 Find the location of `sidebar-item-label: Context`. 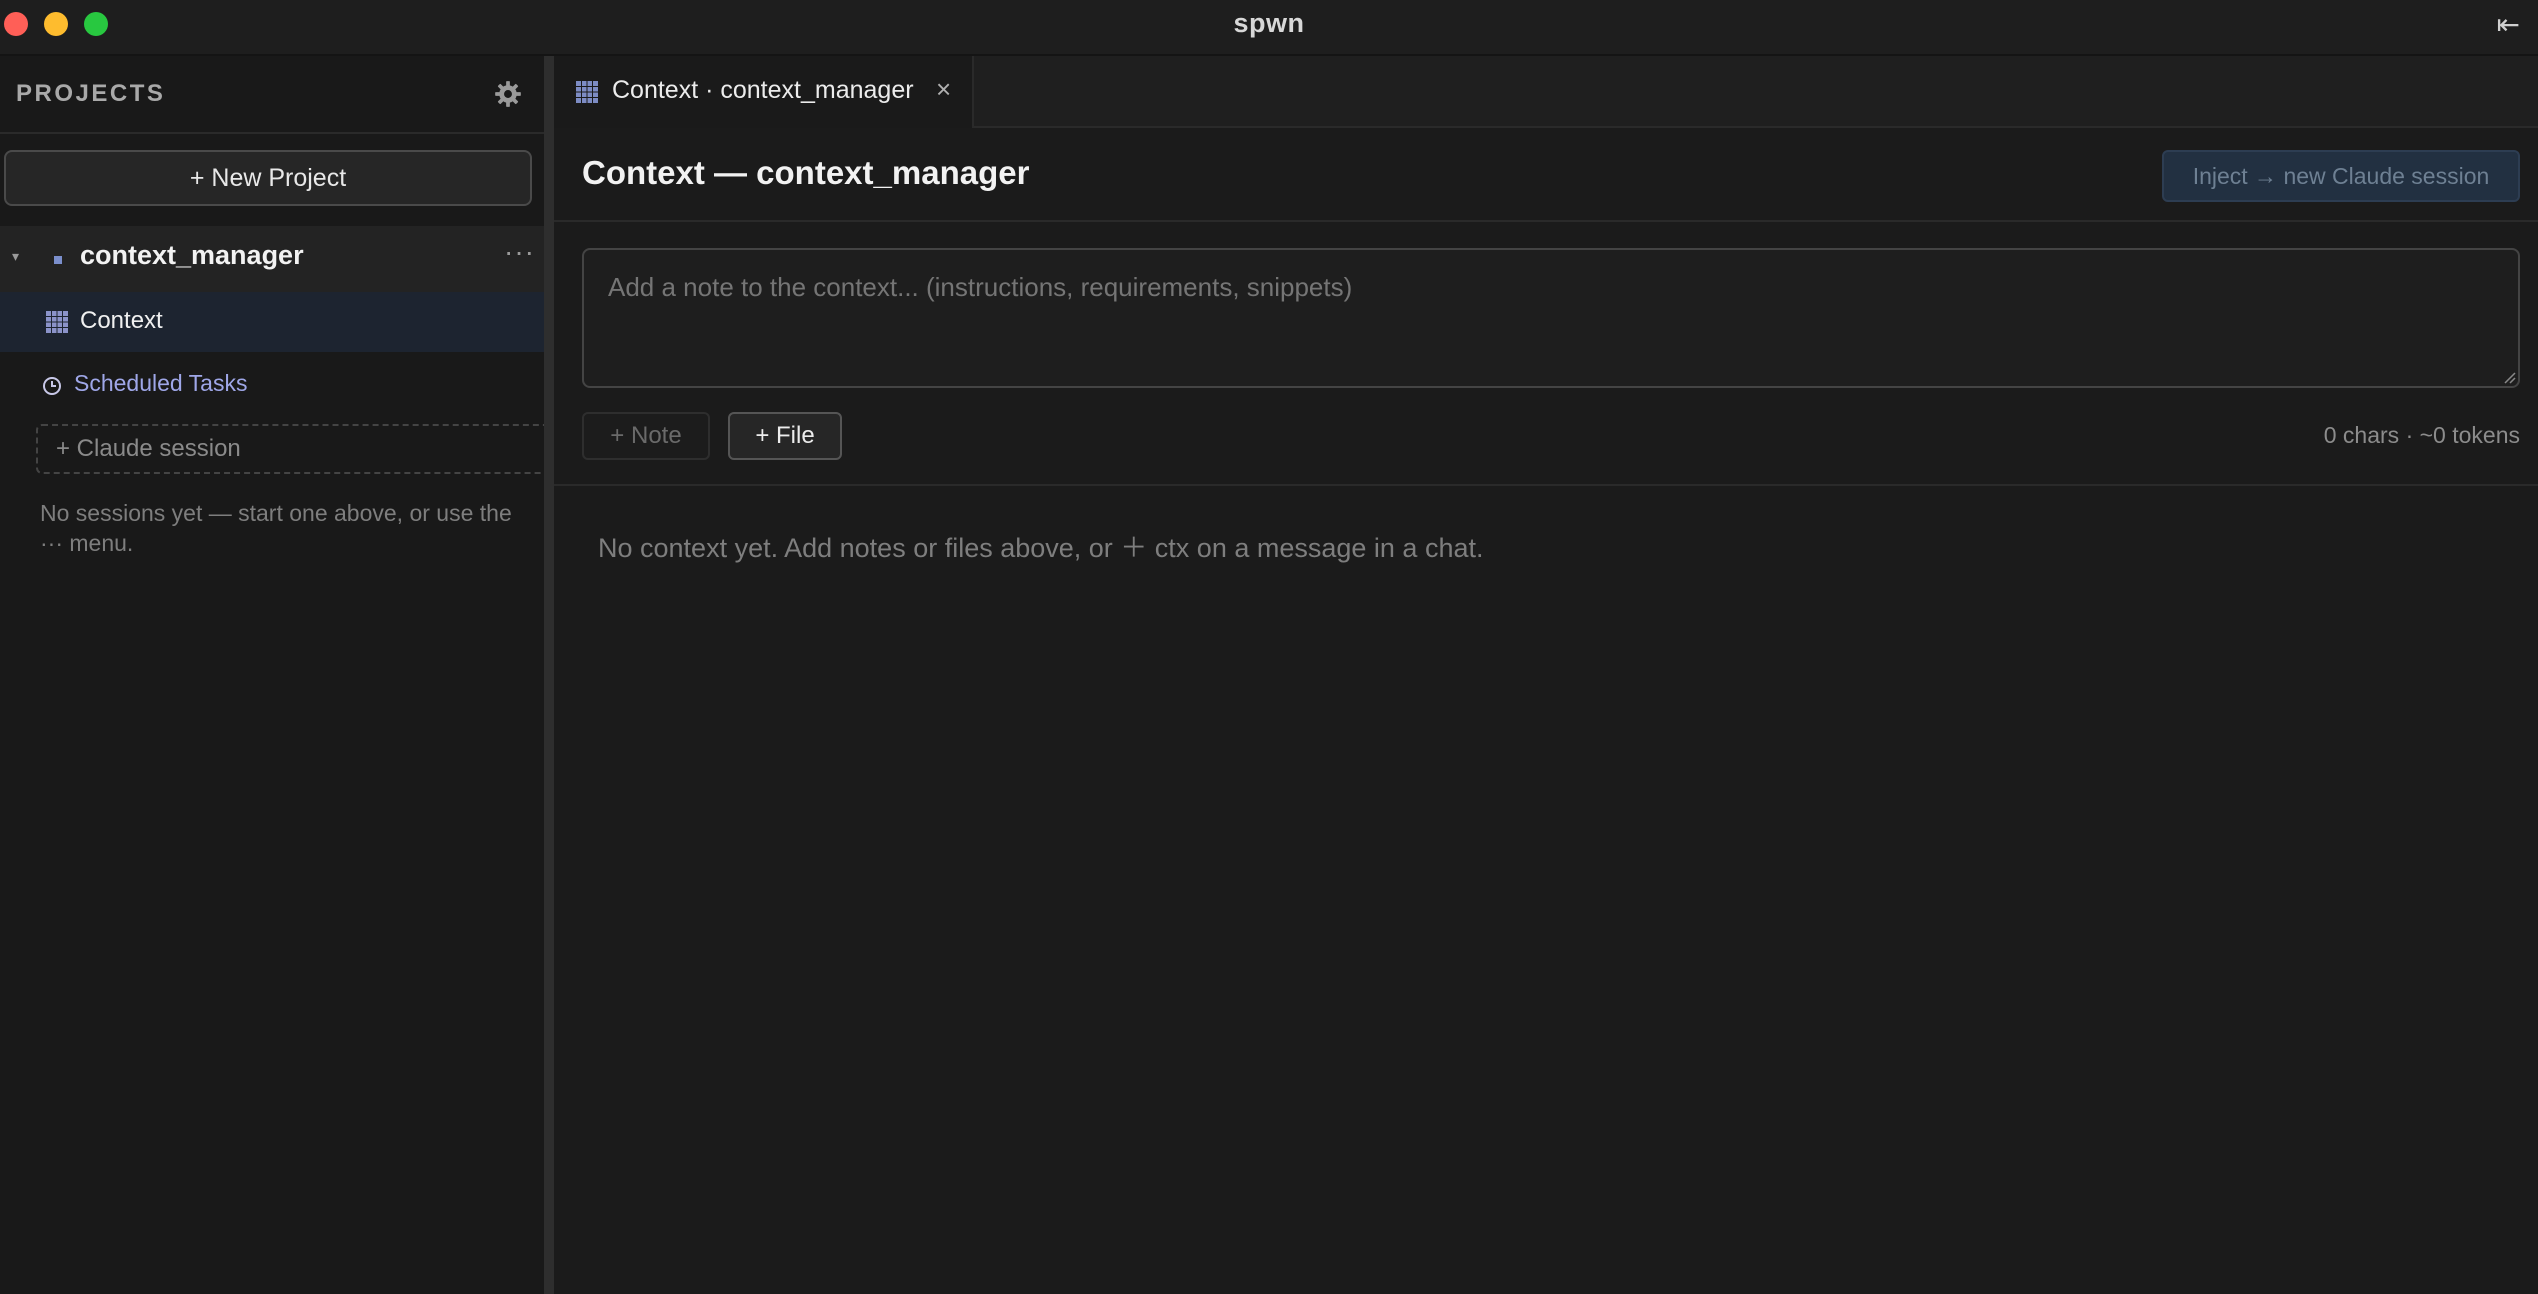

sidebar-item-label: Context is located at coordinates (121, 320).